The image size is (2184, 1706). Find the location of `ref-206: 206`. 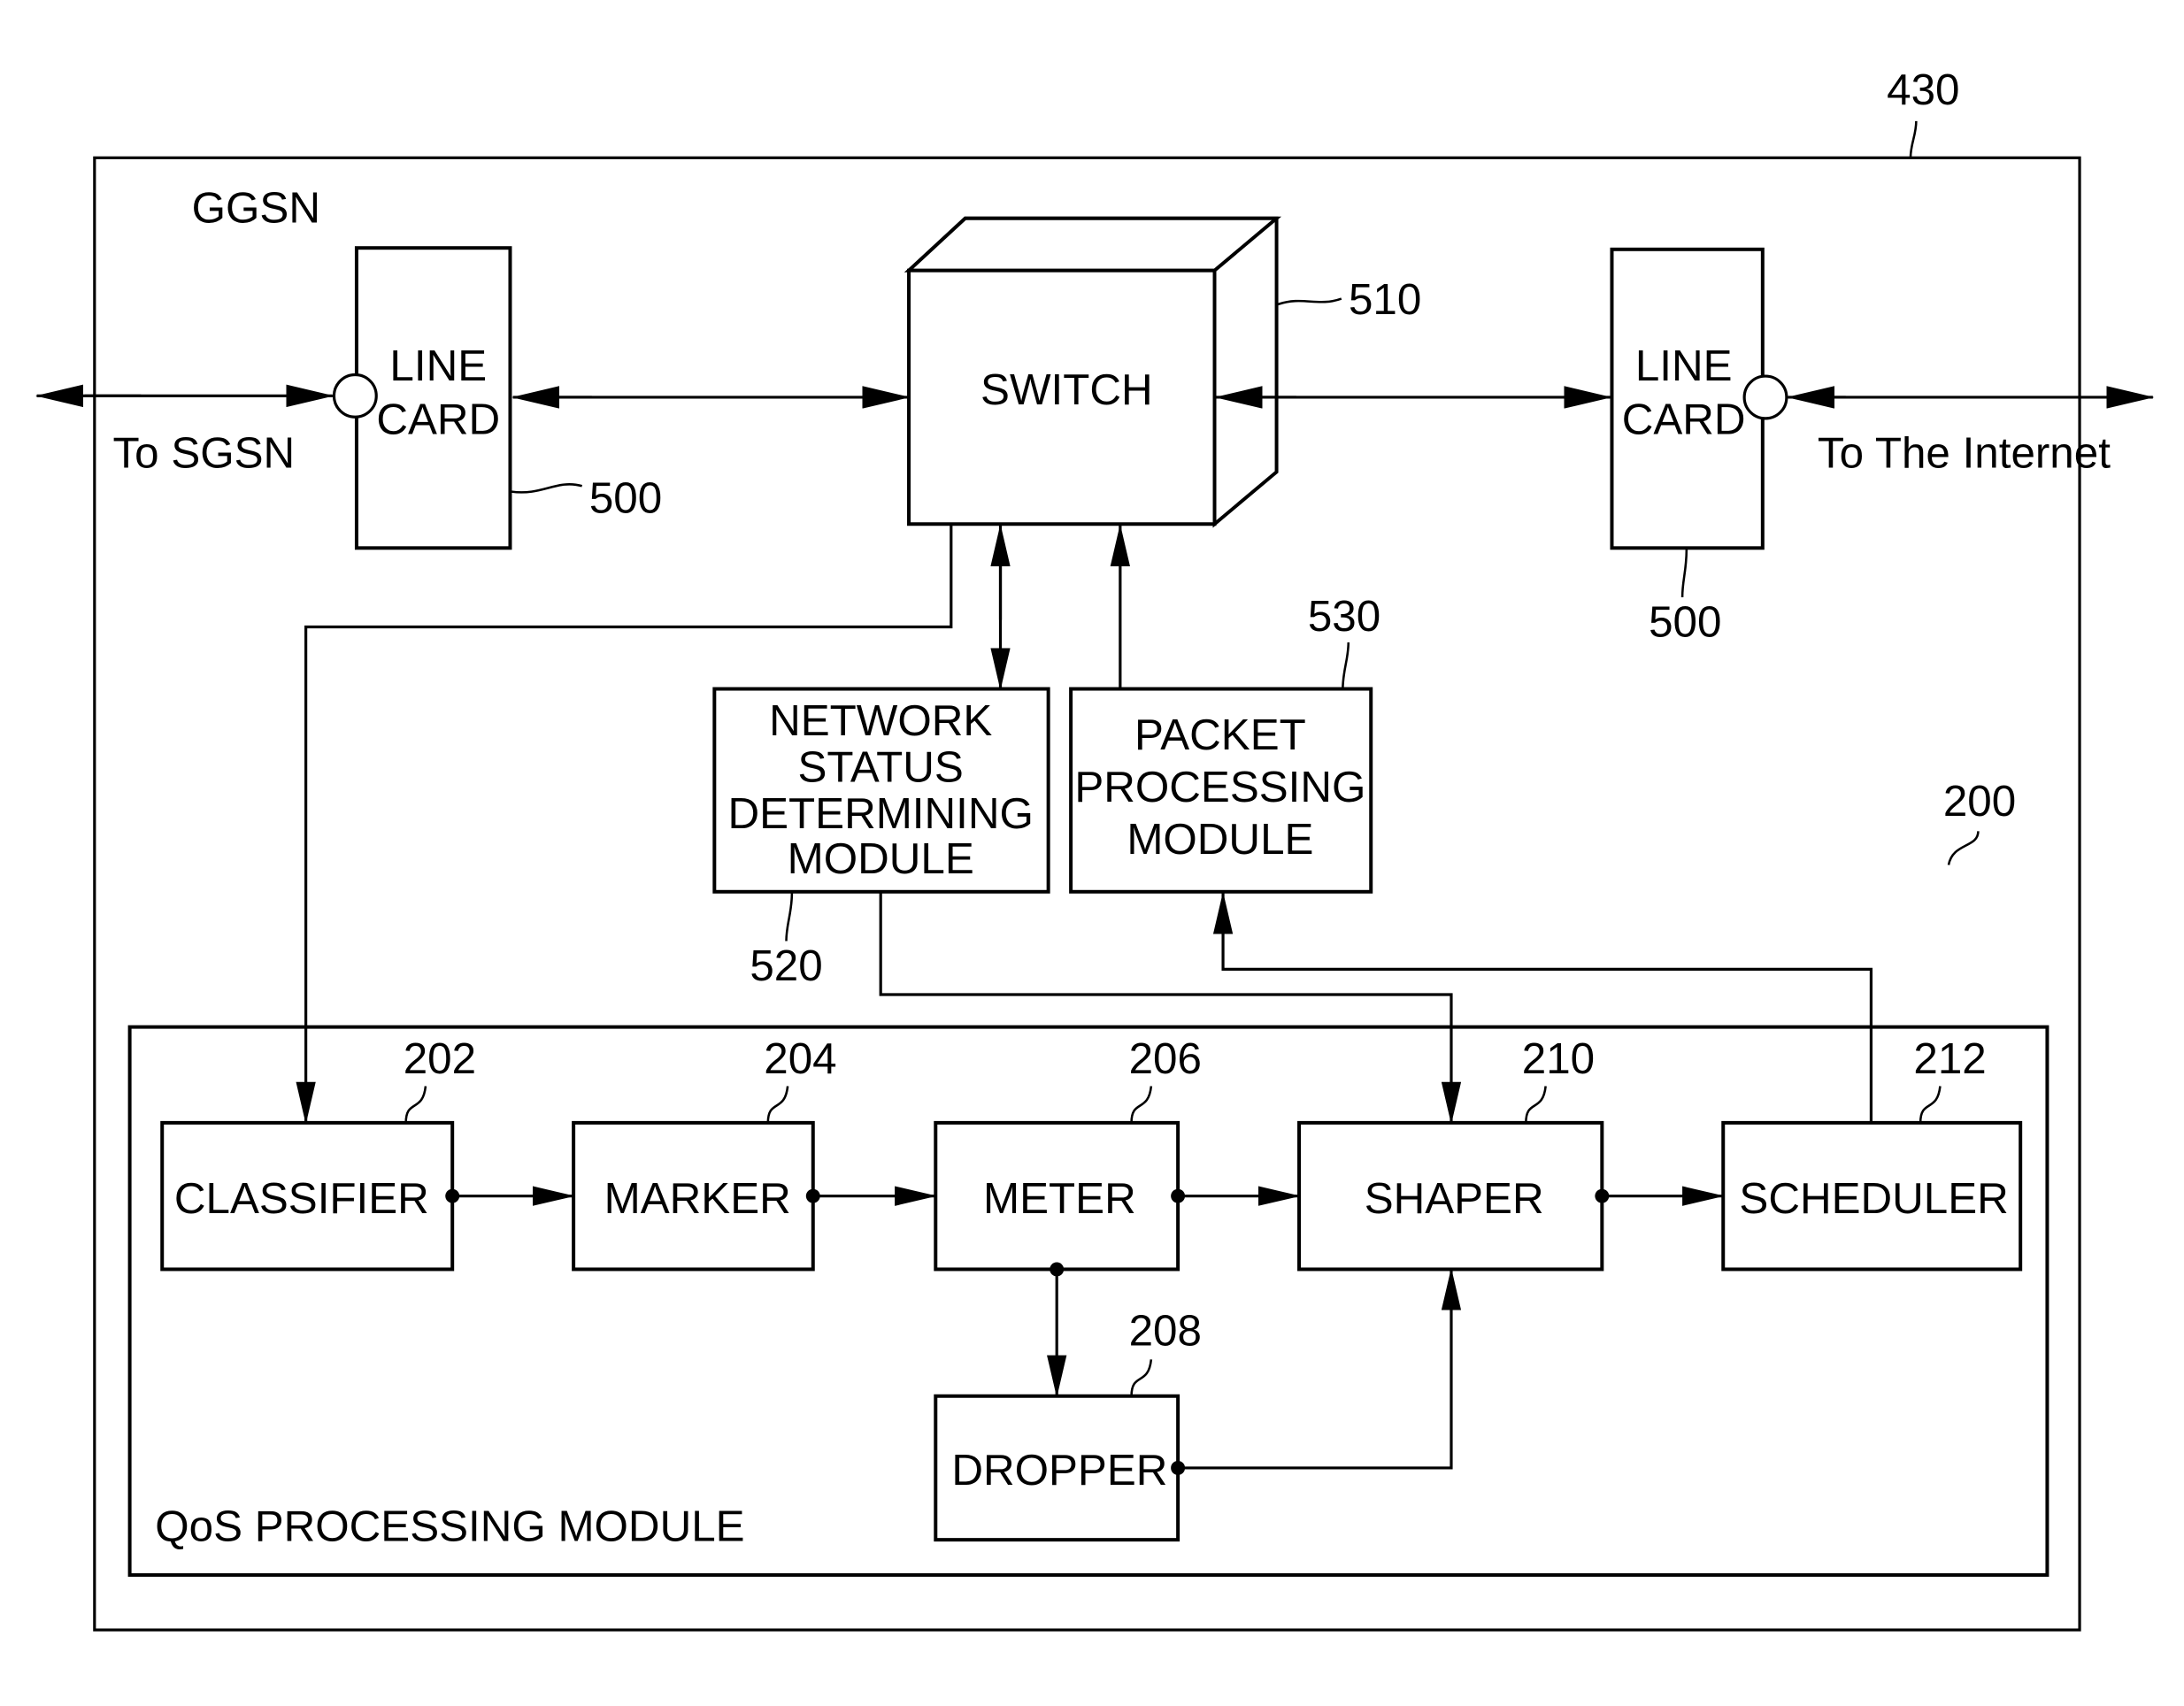

ref-206: 206 is located at coordinates (1165, 1058).